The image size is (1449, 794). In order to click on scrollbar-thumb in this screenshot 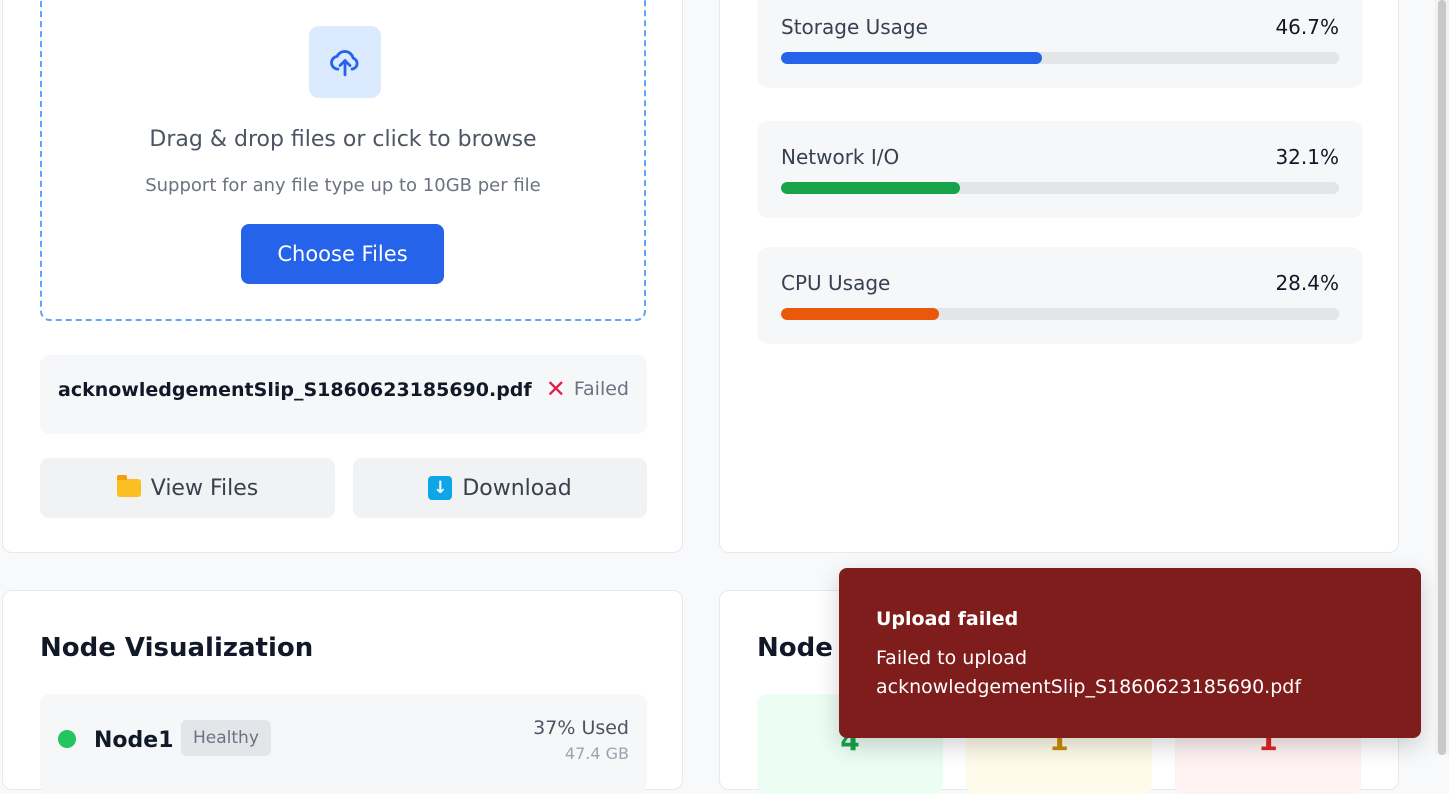, I will do `click(1442, 377)`.